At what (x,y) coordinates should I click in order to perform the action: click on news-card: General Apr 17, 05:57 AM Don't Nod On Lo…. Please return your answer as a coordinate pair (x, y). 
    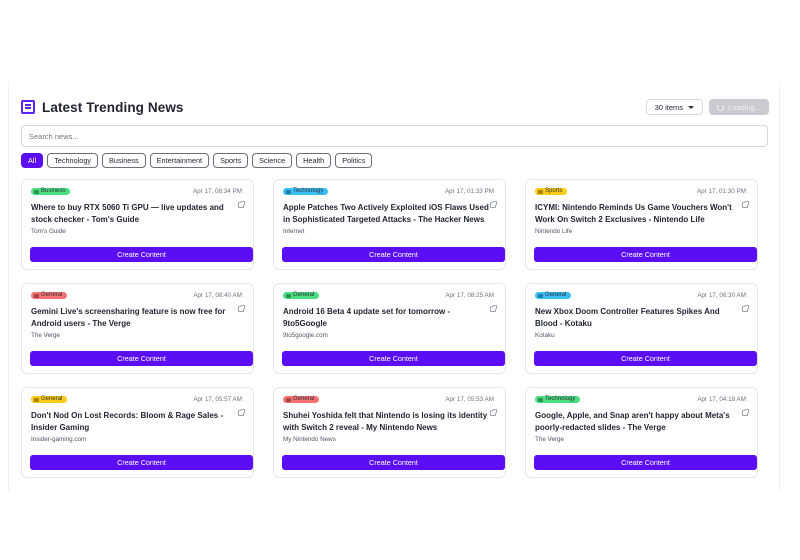
    Looking at the image, I should click on (137, 432).